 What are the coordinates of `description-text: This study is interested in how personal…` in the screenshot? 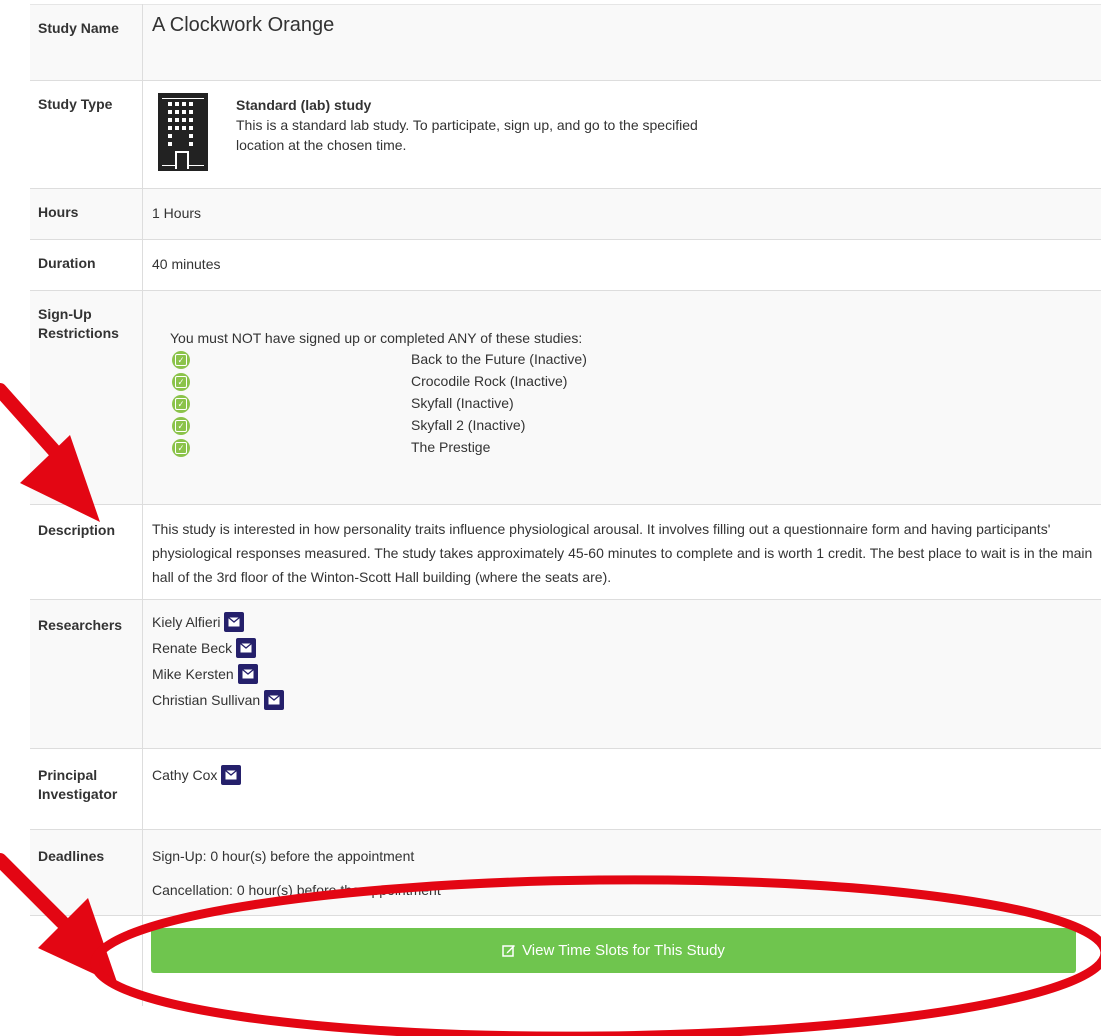 It's located at (621, 552).